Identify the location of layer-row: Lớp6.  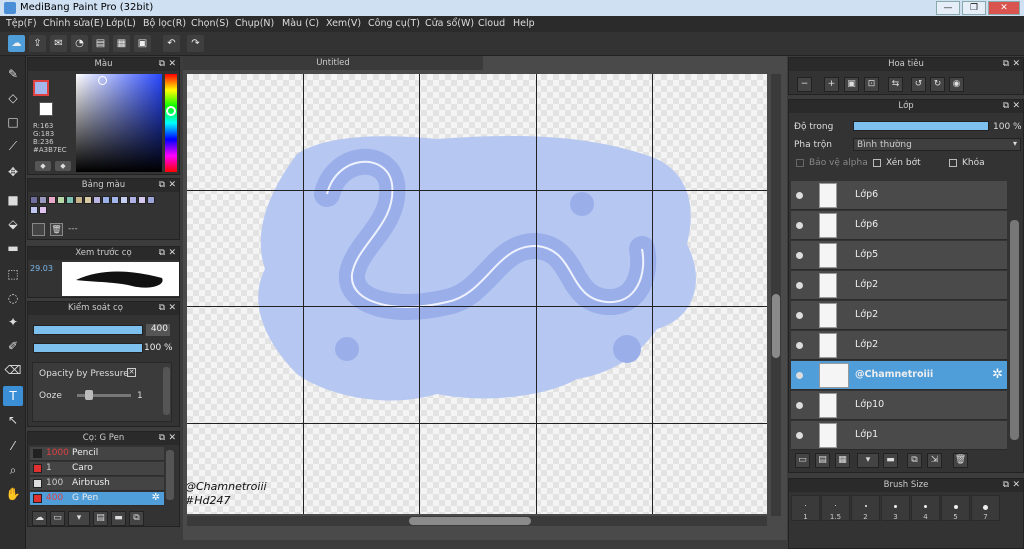
(899, 225).